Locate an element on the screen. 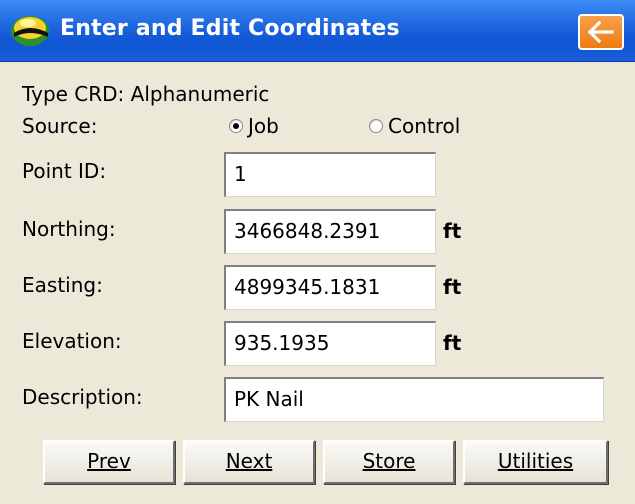 The width and height of the screenshot is (635, 504). store-button: Store is located at coordinates (389, 462).